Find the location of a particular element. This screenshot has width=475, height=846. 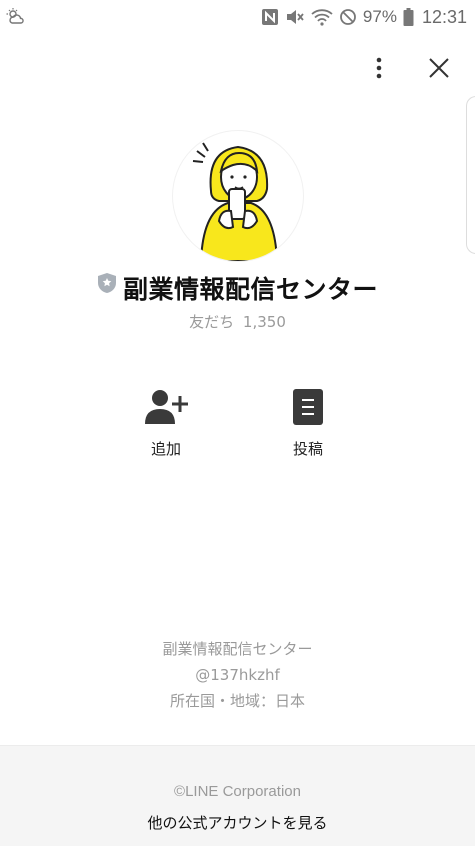

copyright: ©LINE Corporation is located at coordinates (237, 791).